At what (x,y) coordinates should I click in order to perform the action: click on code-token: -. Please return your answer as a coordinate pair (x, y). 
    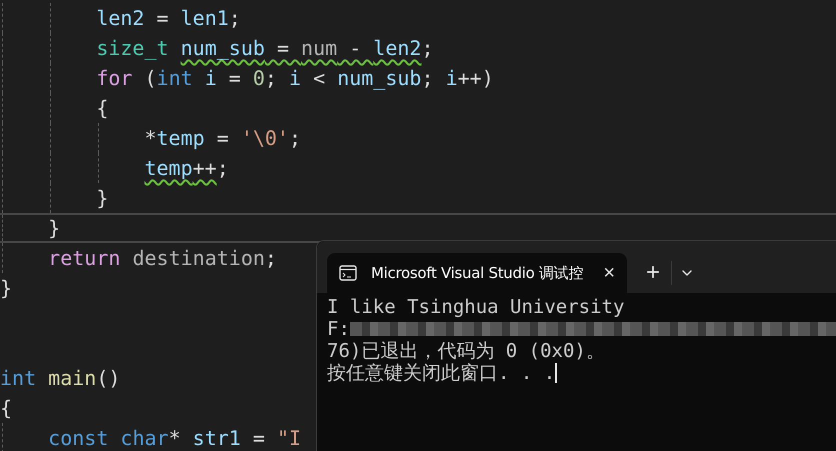
    Looking at the image, I should click on (355, 48).